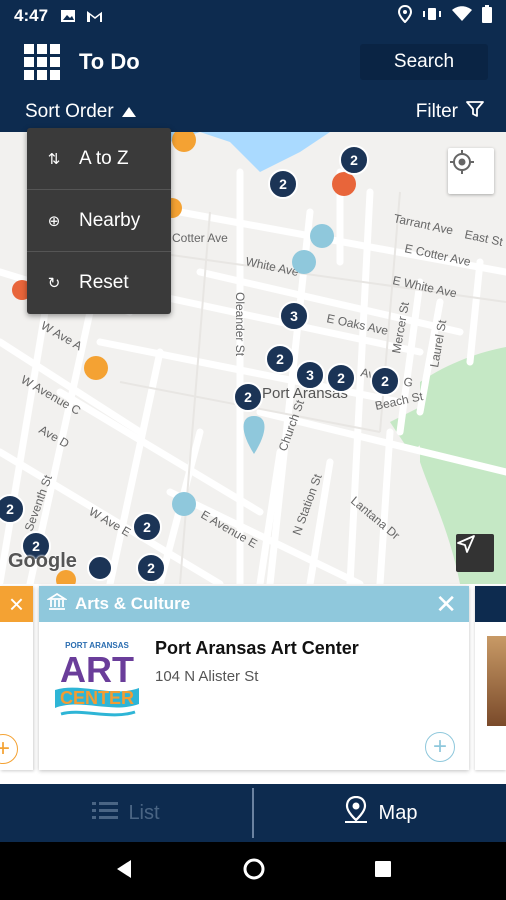  Describe the element at coordinates (436, 111) in the screenshot. I see `filter-label: Filter` at that location.